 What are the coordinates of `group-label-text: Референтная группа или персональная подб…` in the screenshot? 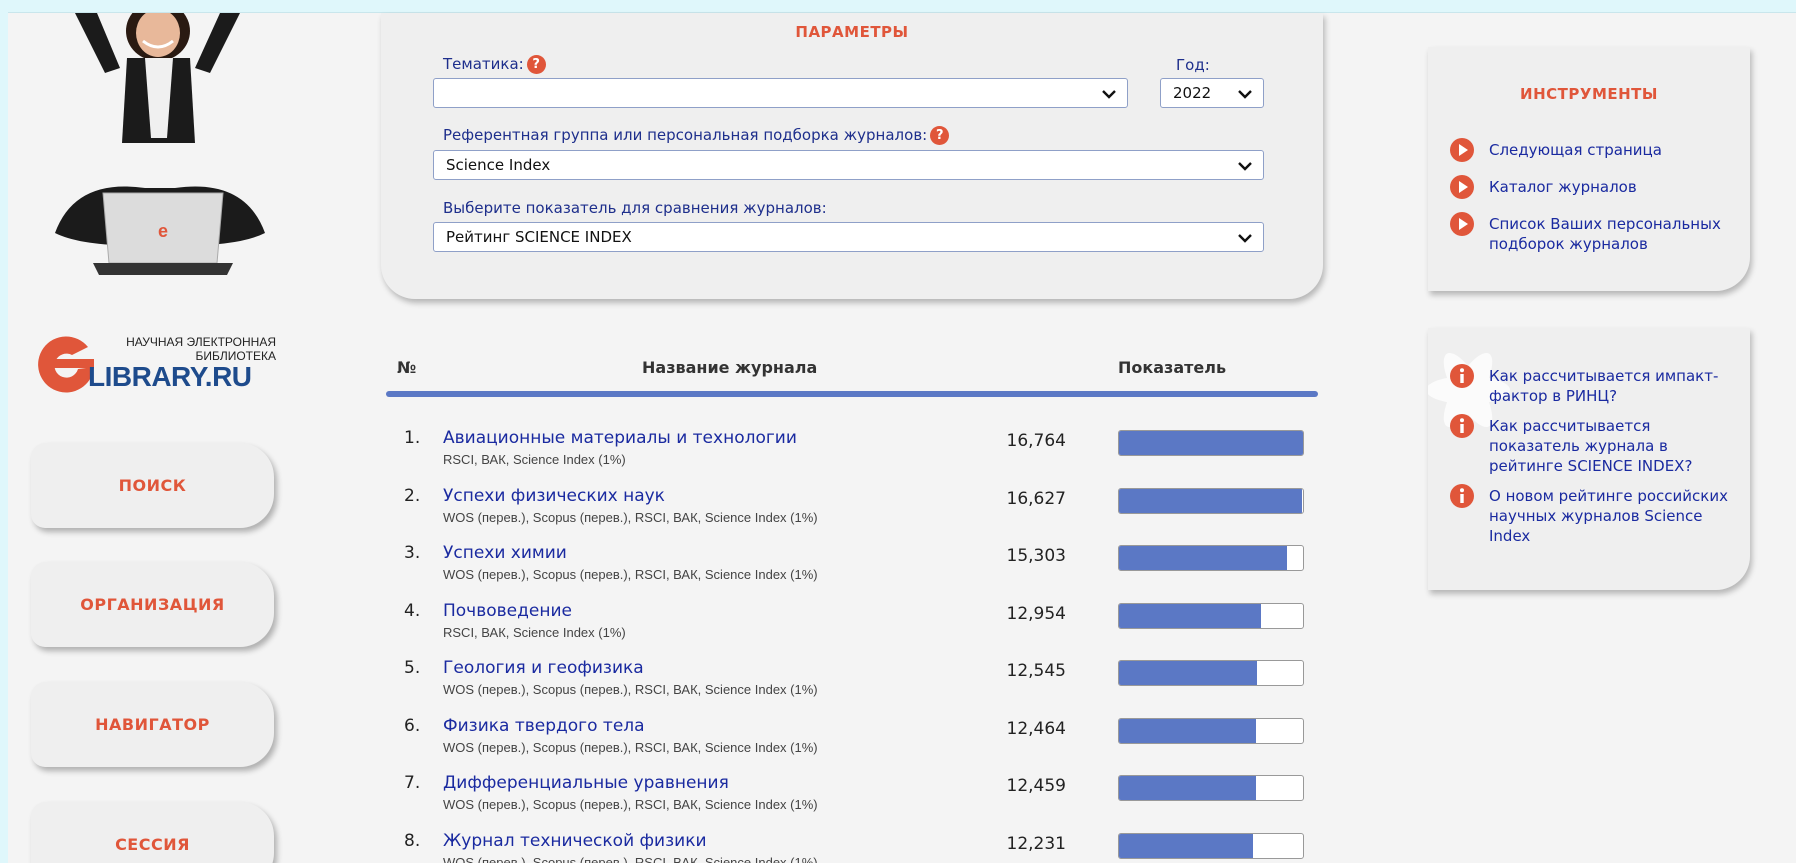 It's located at (685, 135).